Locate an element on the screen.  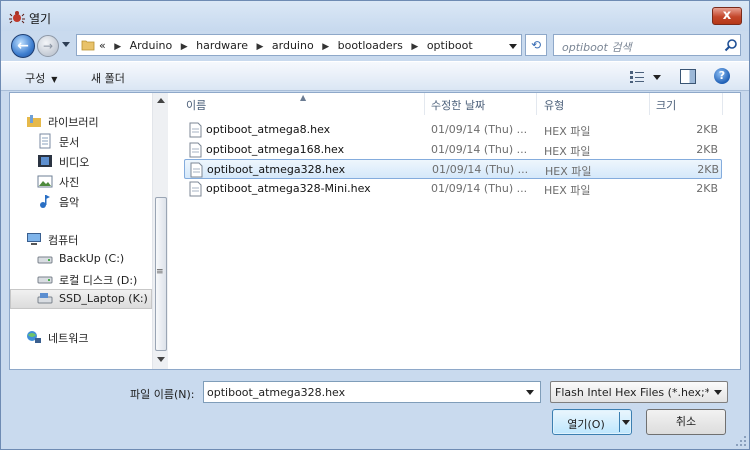
organize-button: 구성 ▼ is located at coordinates (41, 78).